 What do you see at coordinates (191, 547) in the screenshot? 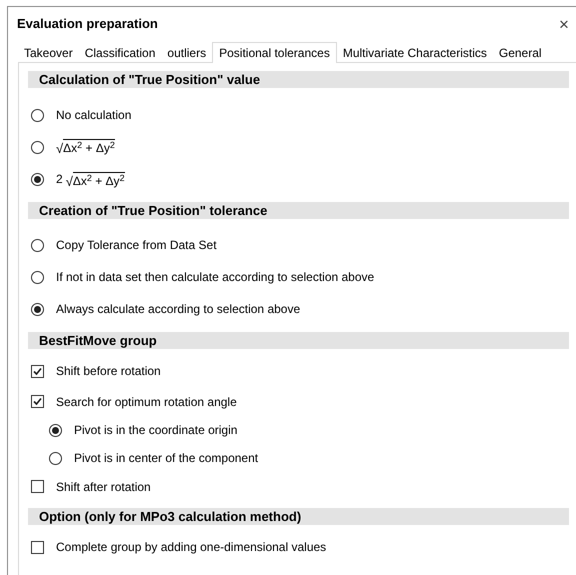
I see `option-label: Complete group by adding one-dimensional values` at bounding box center [191, 547].